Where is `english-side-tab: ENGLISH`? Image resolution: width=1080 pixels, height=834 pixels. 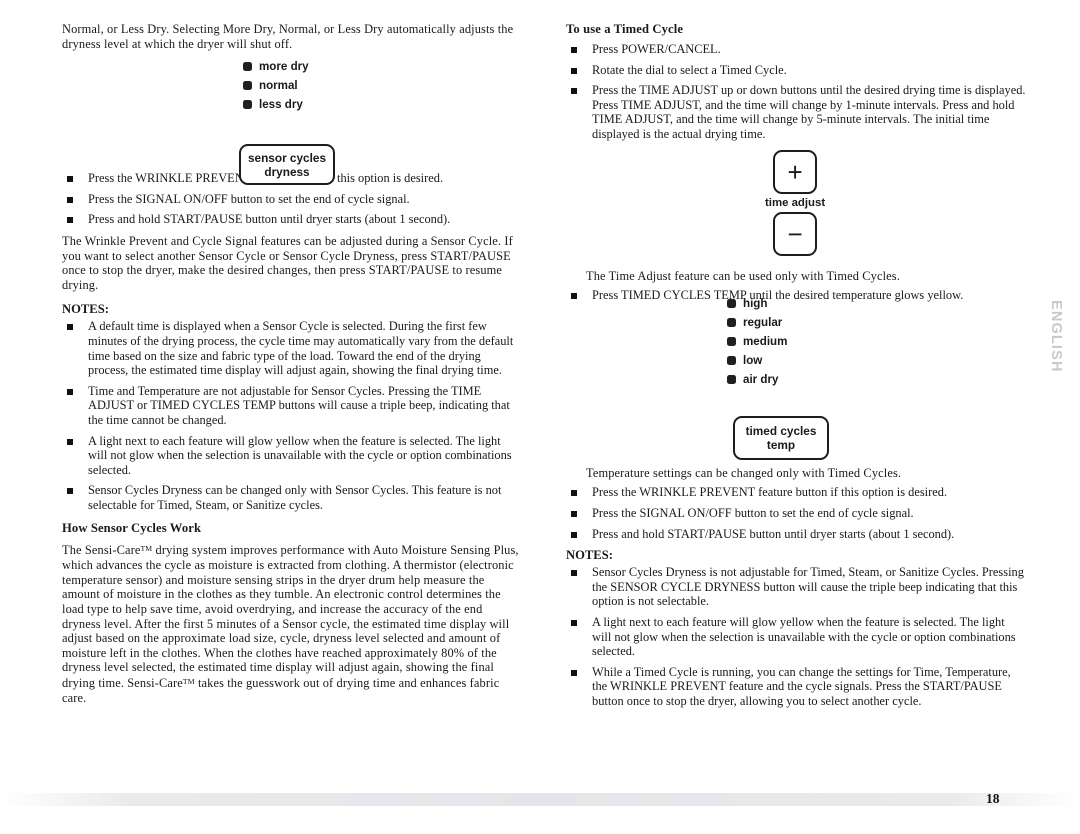
english-side-tab: ENGLISH is located at coordinates (1056, 336).